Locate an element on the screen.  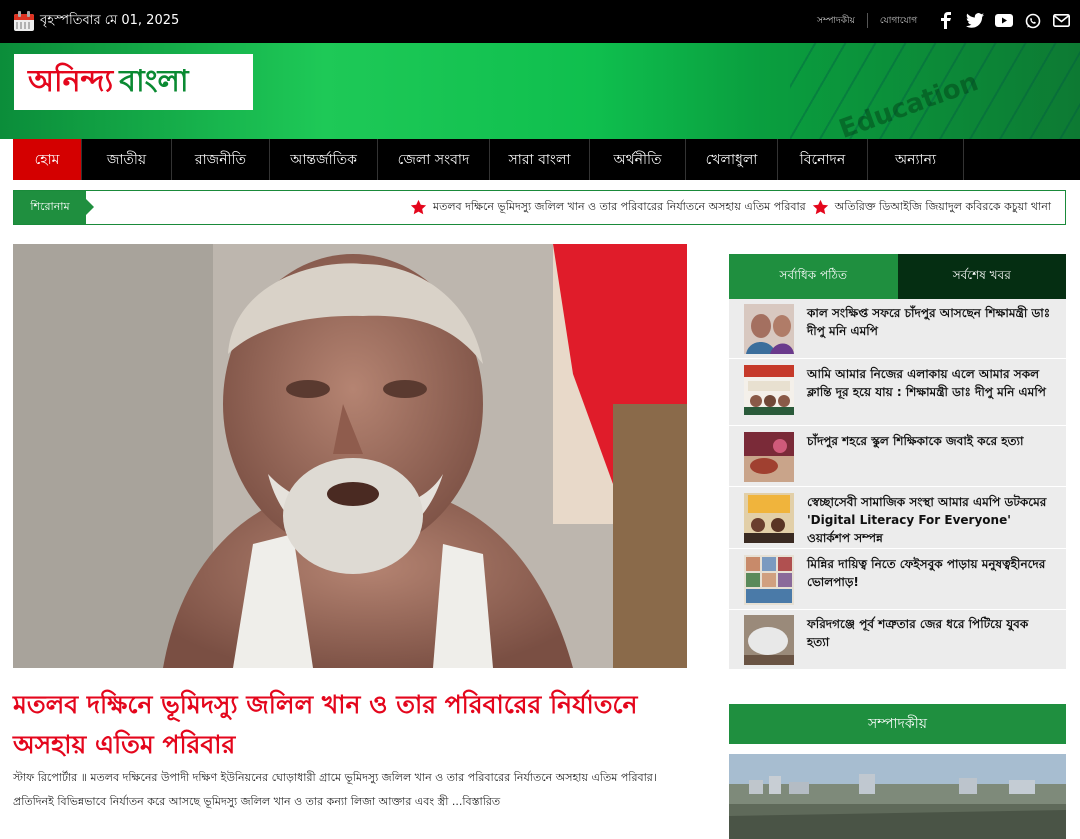
editorial-link: সম্পাদকীয় is located at coordinates (836, 20).